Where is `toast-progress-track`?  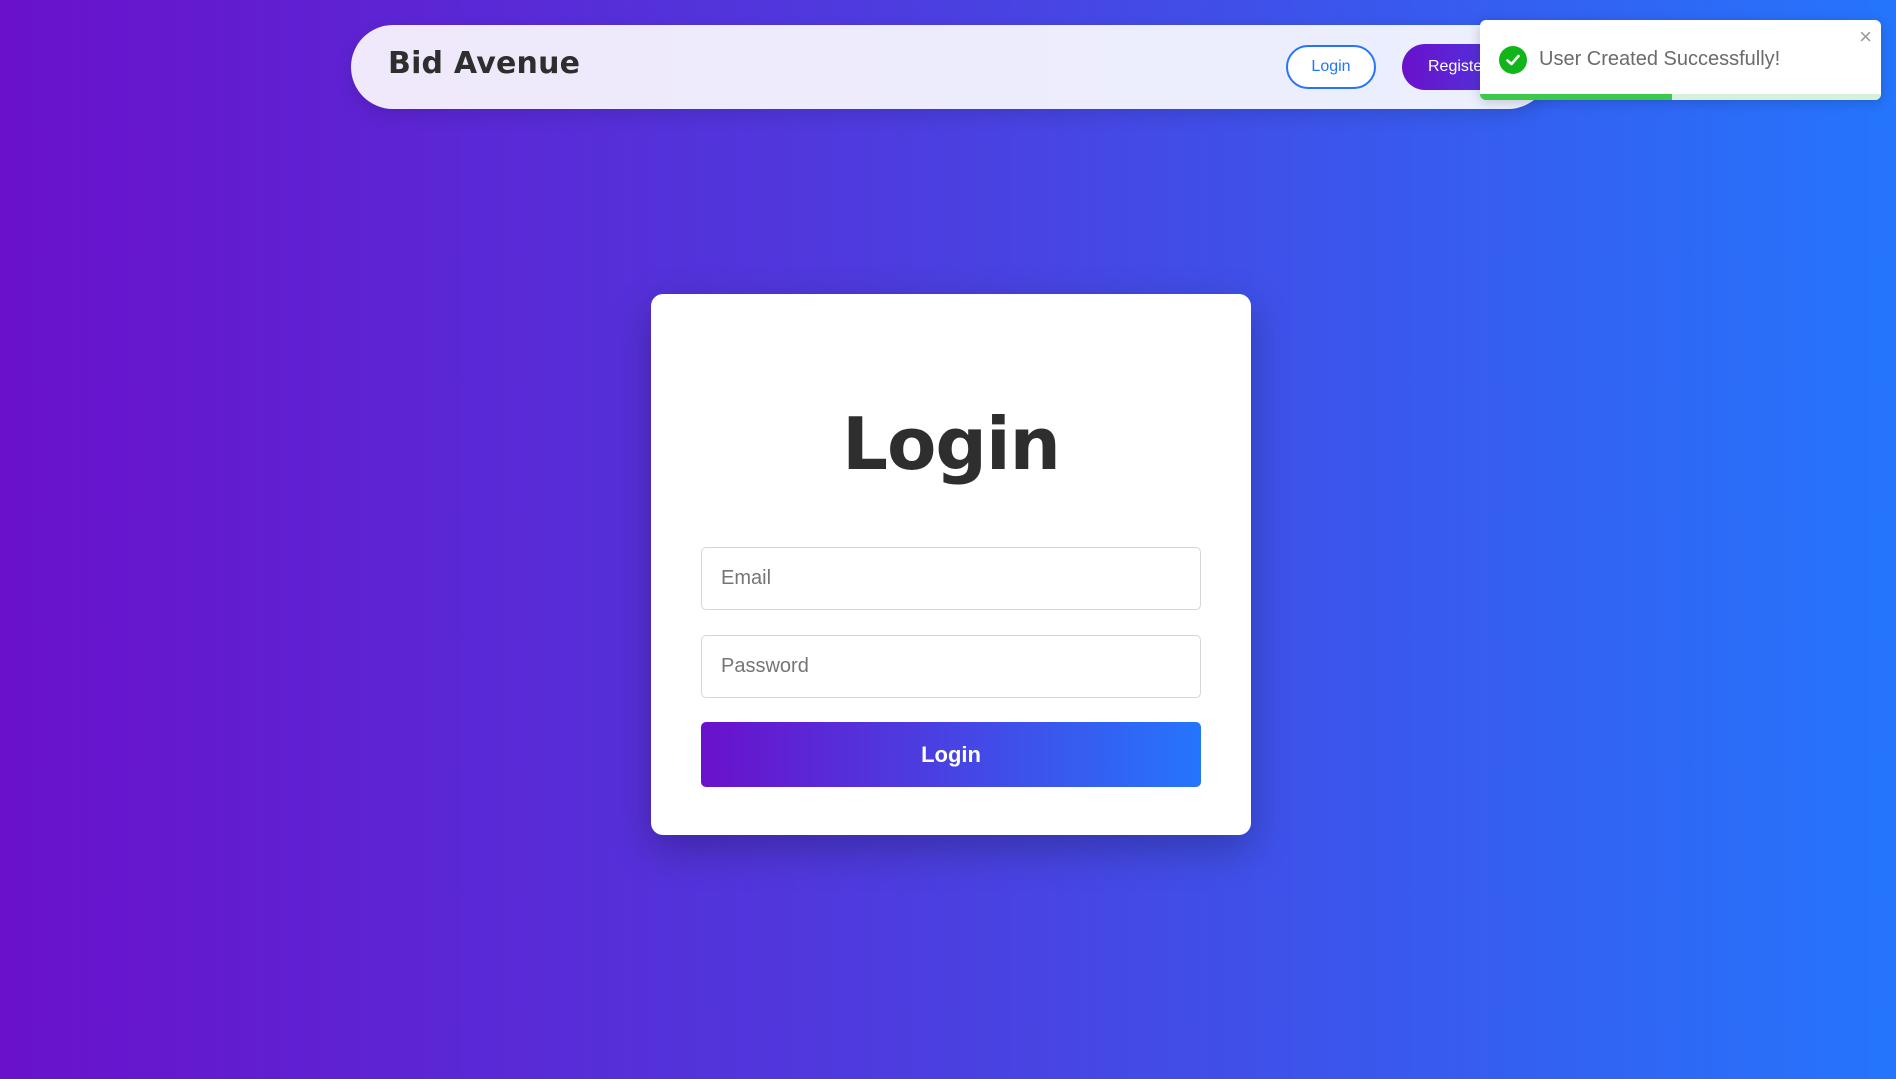
toast-progress-track is located at coordinates (1680, 97).